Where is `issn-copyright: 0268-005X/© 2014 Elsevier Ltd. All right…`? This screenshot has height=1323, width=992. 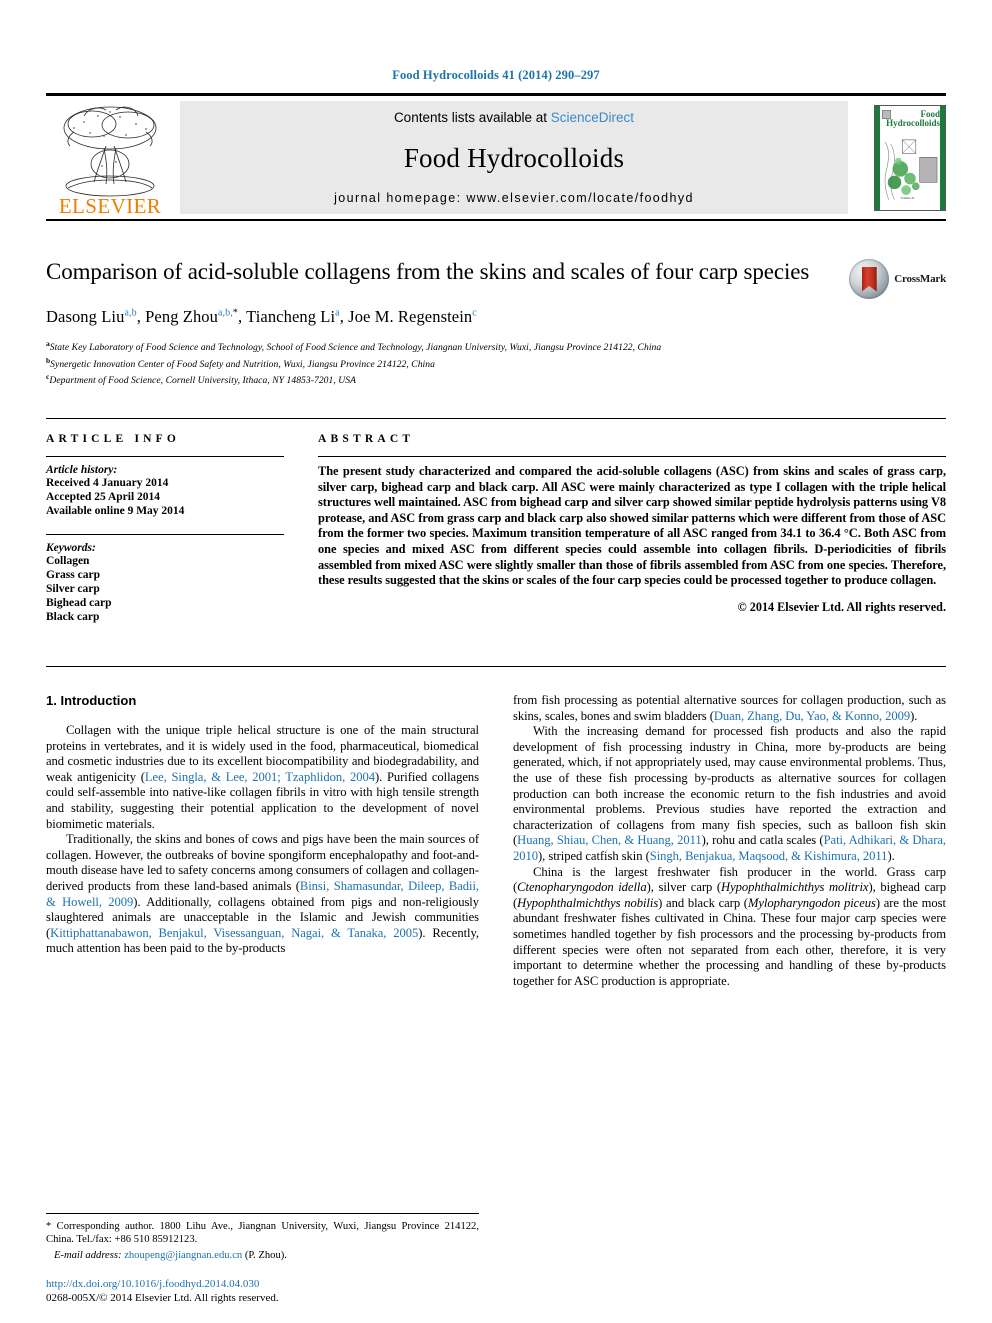
issn-copyright: 0268-005X/© 2014 Elsevier Ltd. All right… is located at coordinates (162, 1298).